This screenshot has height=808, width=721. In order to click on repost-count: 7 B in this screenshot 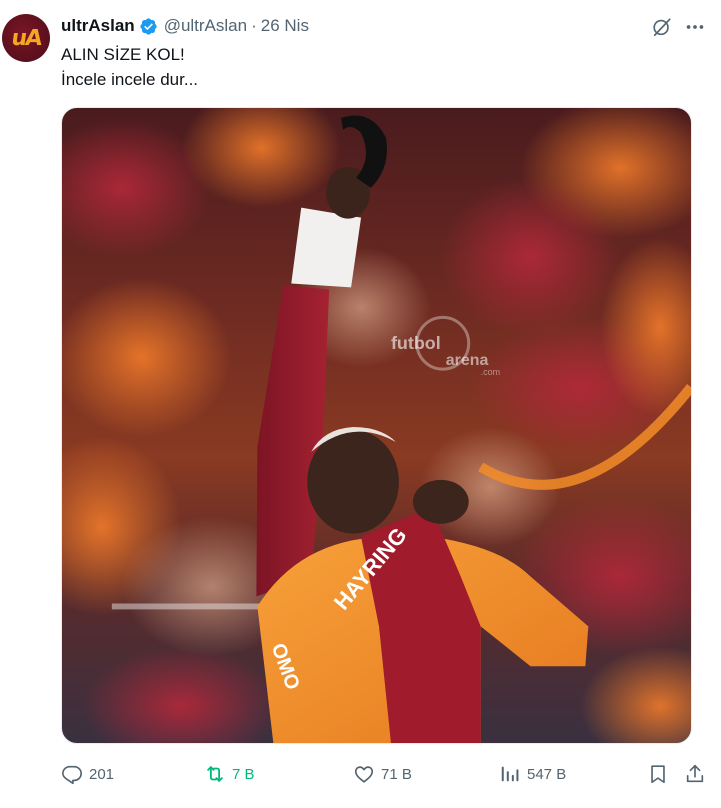, I will do `click(243, 774)`.